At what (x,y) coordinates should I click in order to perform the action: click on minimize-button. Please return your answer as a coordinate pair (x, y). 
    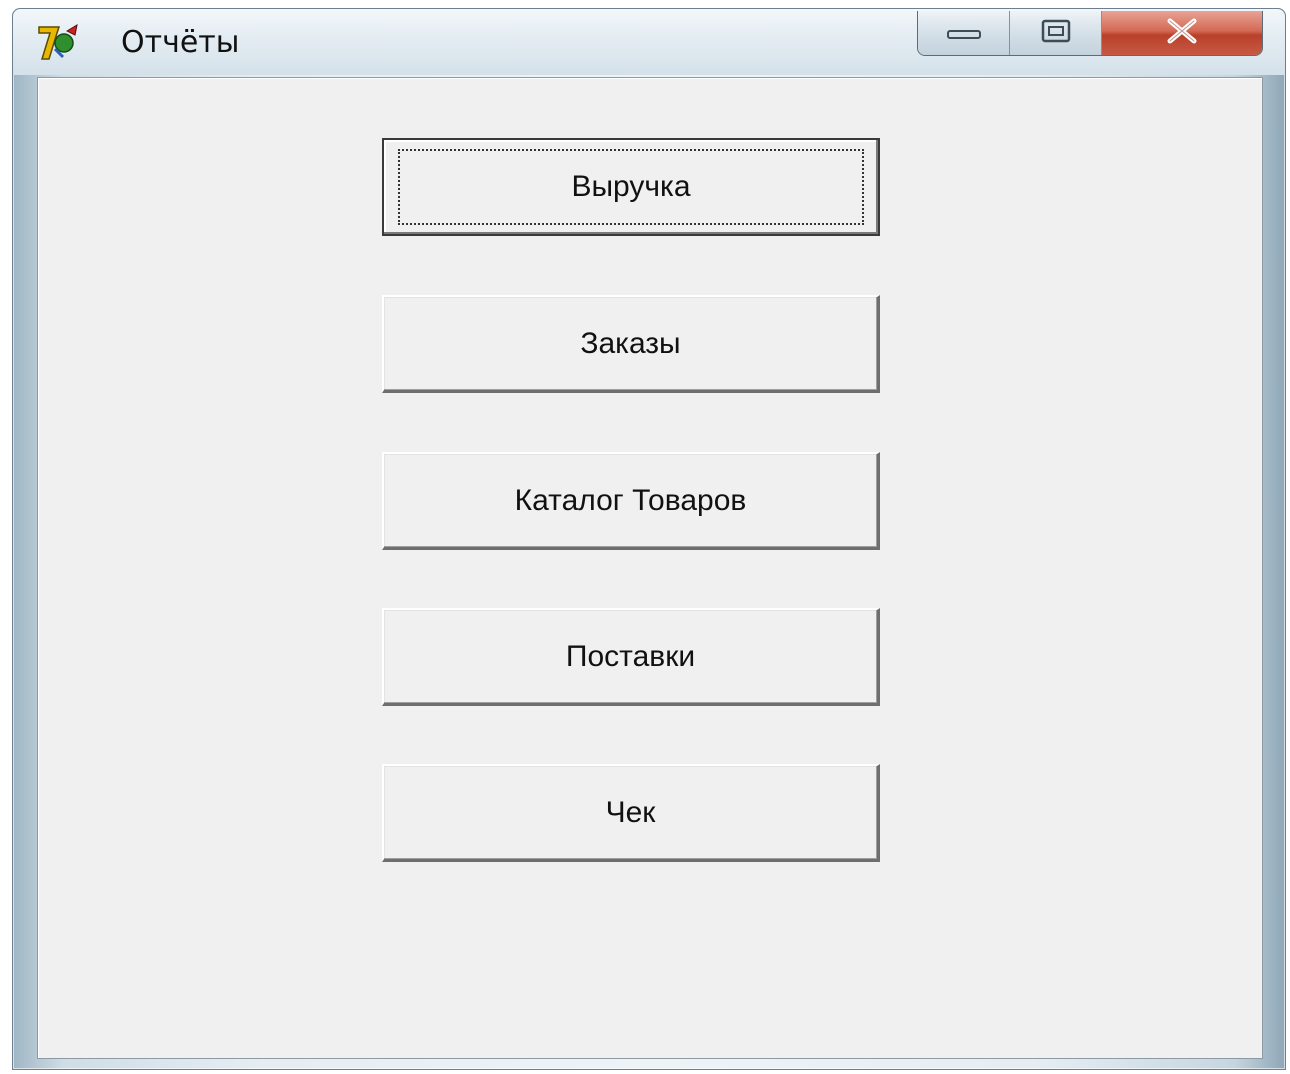
    Looking at the image, I should click on (964, 33).